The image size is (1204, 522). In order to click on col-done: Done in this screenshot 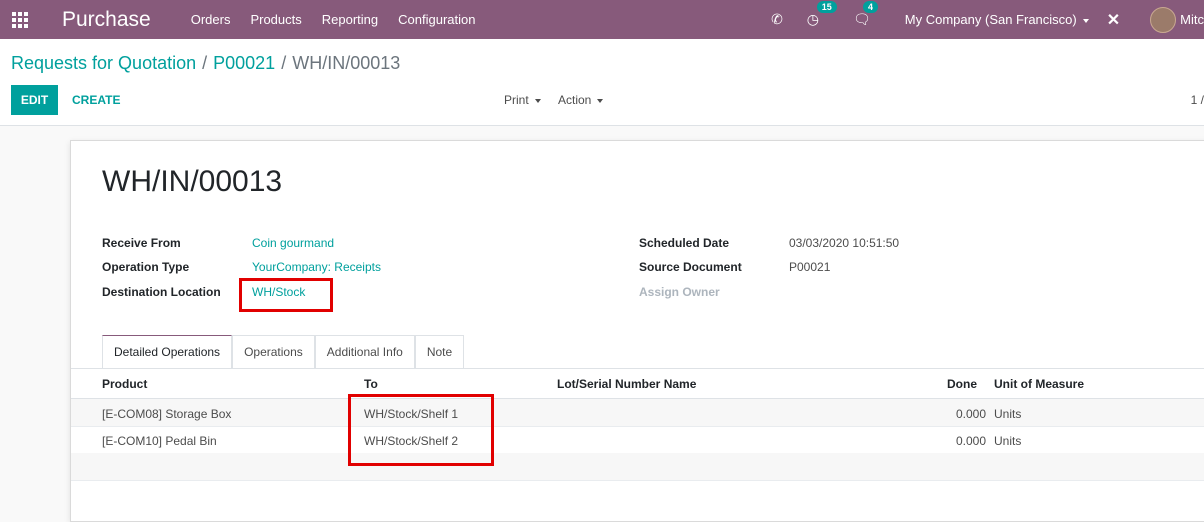, I will do `click(927, 384)`.